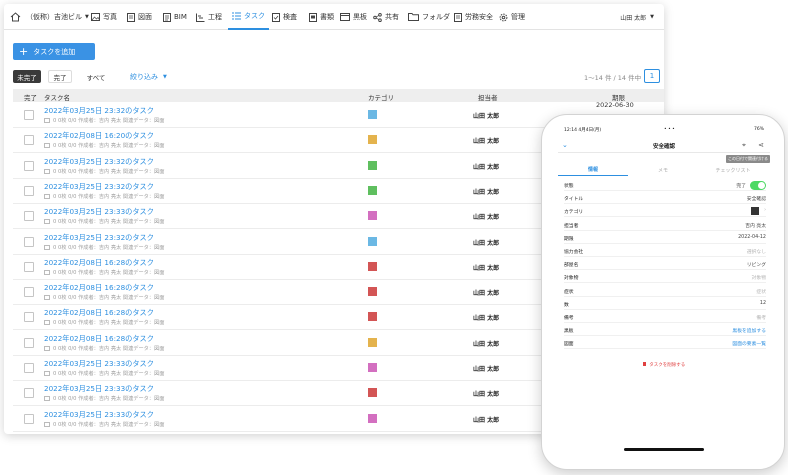 The height and width of the screenshot is (475, 788). I want to click on phone-tabs: 情報 メモ チェックリスト, so click(664, 170).